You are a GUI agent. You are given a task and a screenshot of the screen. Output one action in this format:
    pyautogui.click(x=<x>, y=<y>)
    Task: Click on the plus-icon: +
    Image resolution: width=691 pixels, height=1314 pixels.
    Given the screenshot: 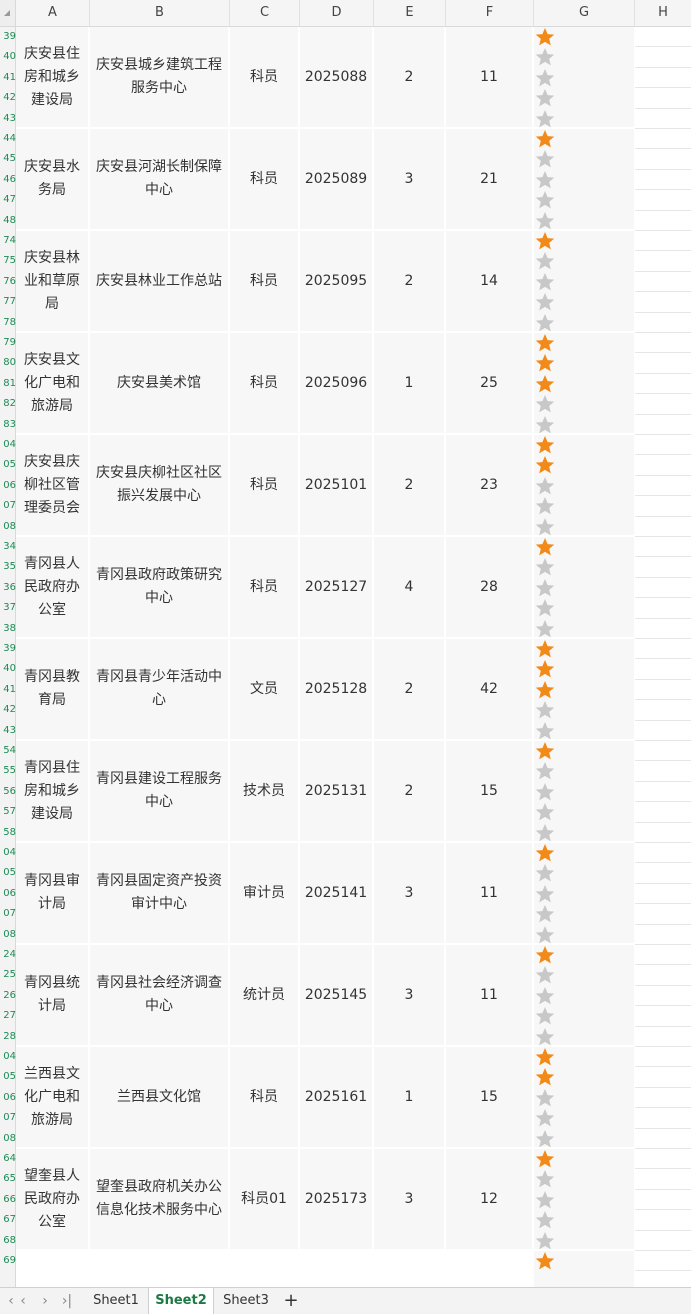 What is the action you would take?
    pyautogui.click(x=291, y=1301)
    